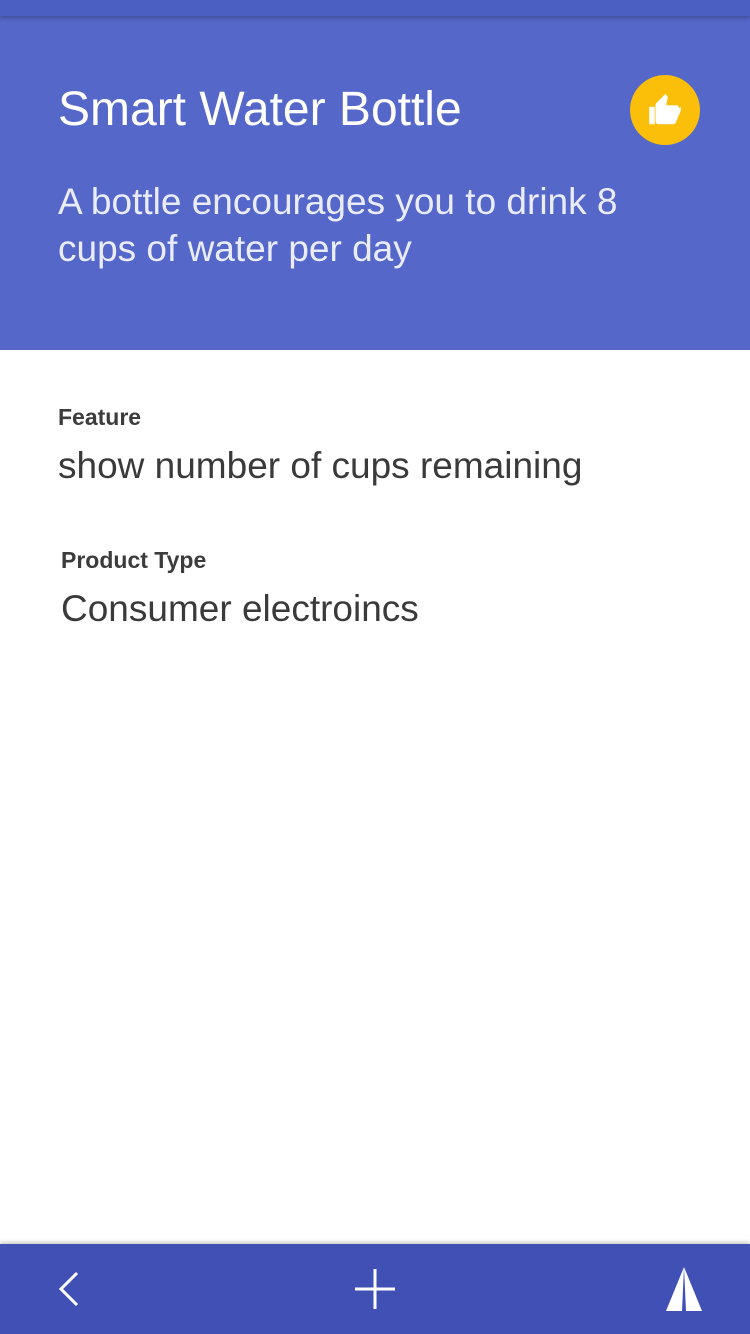  I want to click on page-title: Smart Water Bottle, so click(260, 109).